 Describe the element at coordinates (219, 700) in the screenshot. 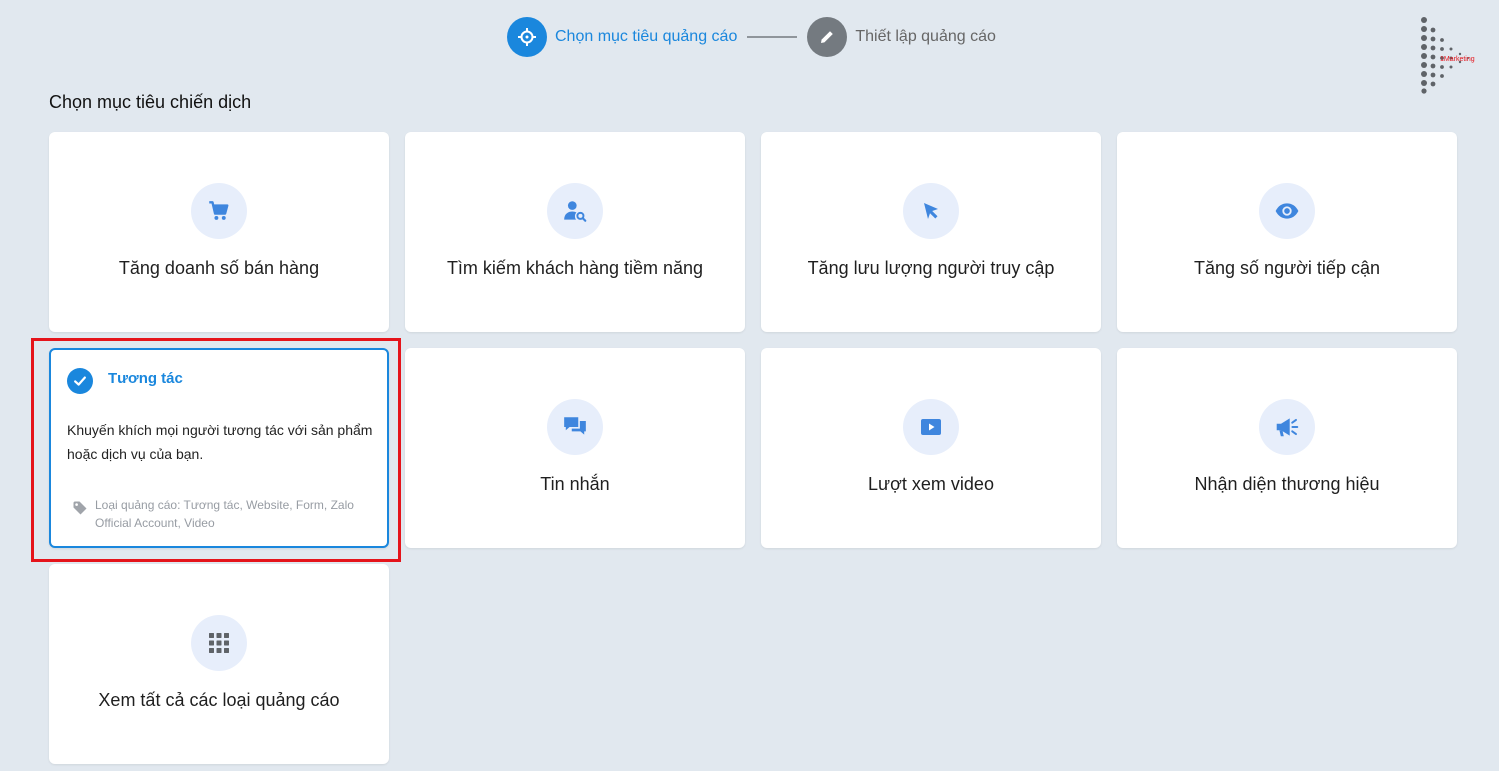

I see `card-label: Xem tất cả các loại quảng cáo` at that location.